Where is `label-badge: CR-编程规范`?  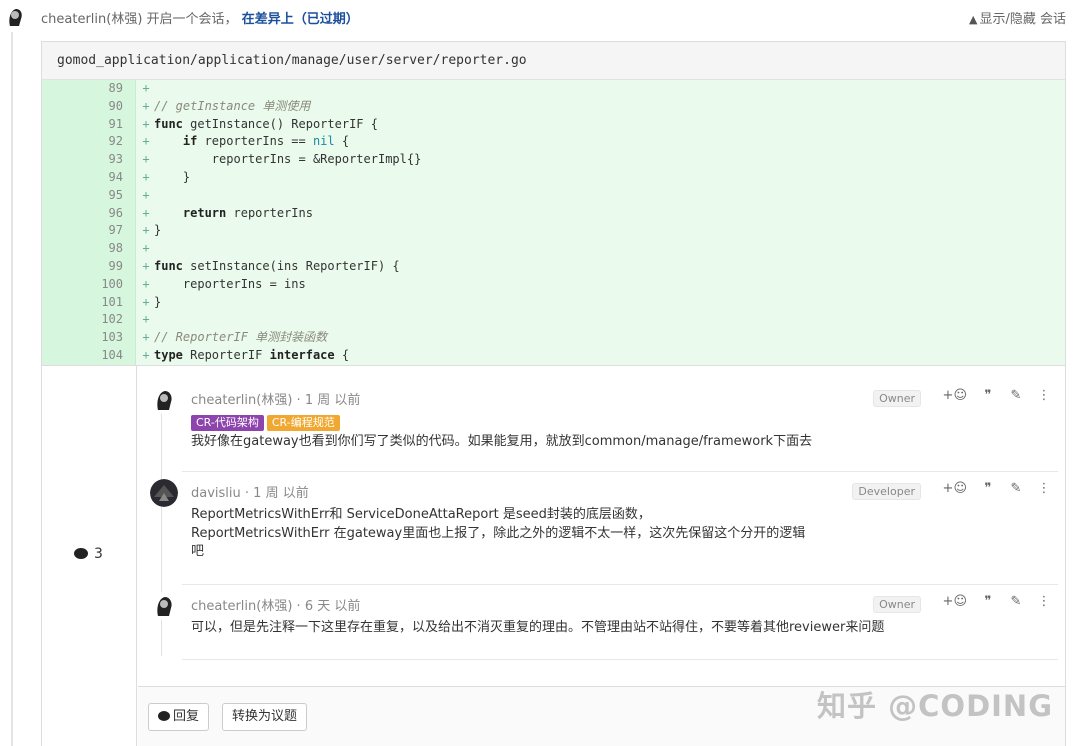
label-badge: CR-编程规范 is located at coordinates (303, 423).